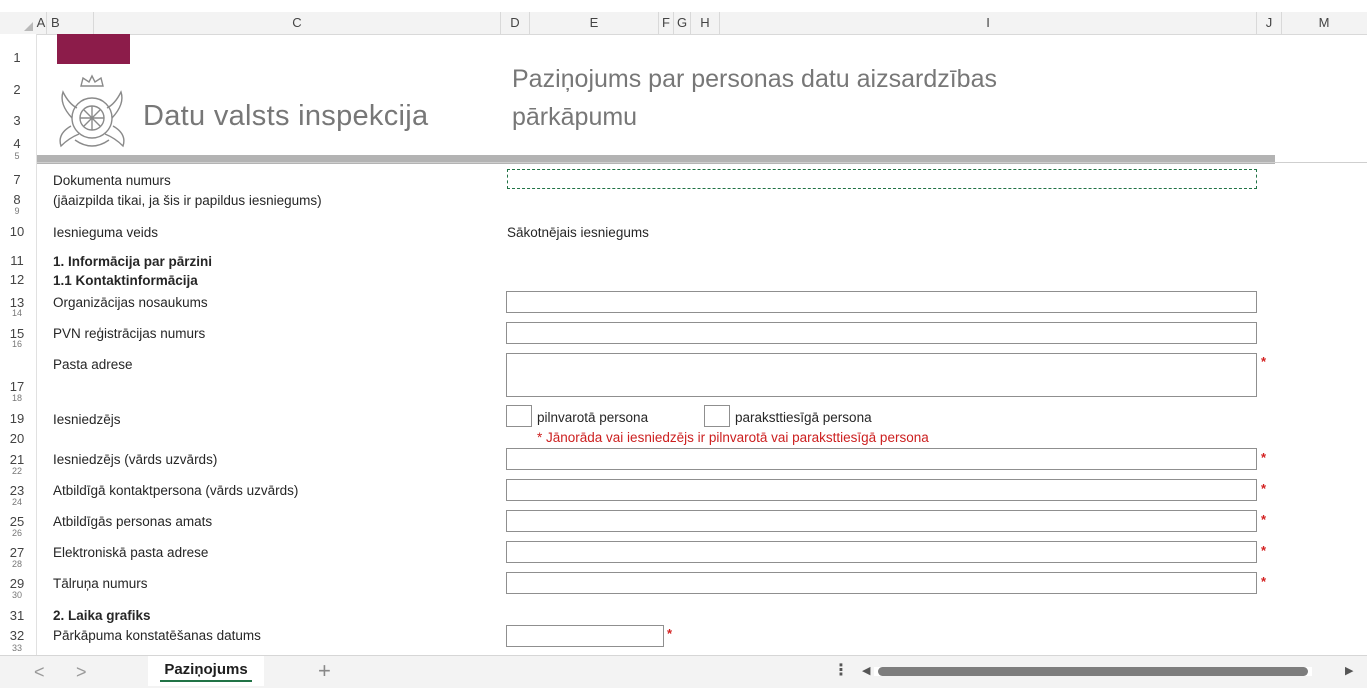 The height and width of the screenshot is (688, 1367). What do you see at coordinates (17, 199) in the screenshot?
I see `row-number: 8` at bounding box center [17, 199].